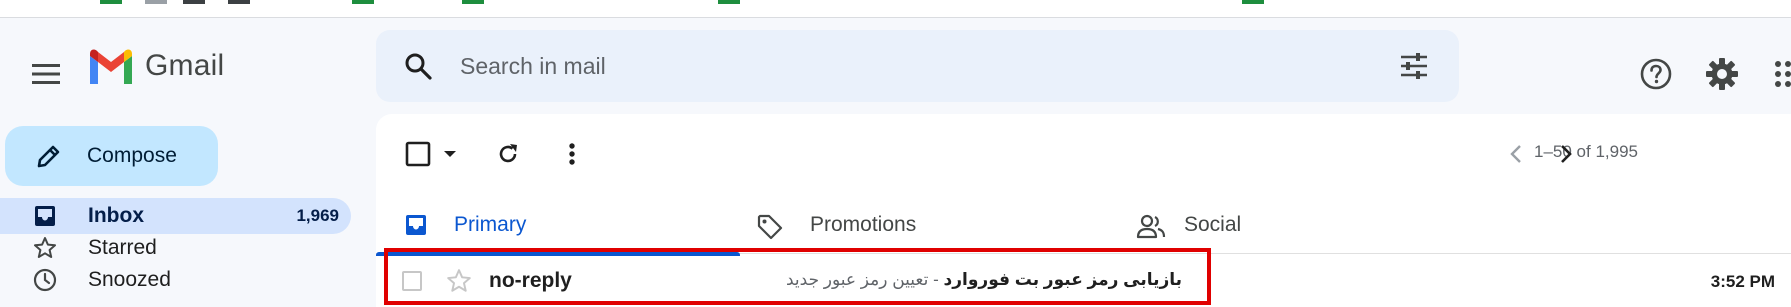 Image resolution: width=1791 pixels, height=307 pixels. I want to click on prev-page-button, so click(1516, 154).